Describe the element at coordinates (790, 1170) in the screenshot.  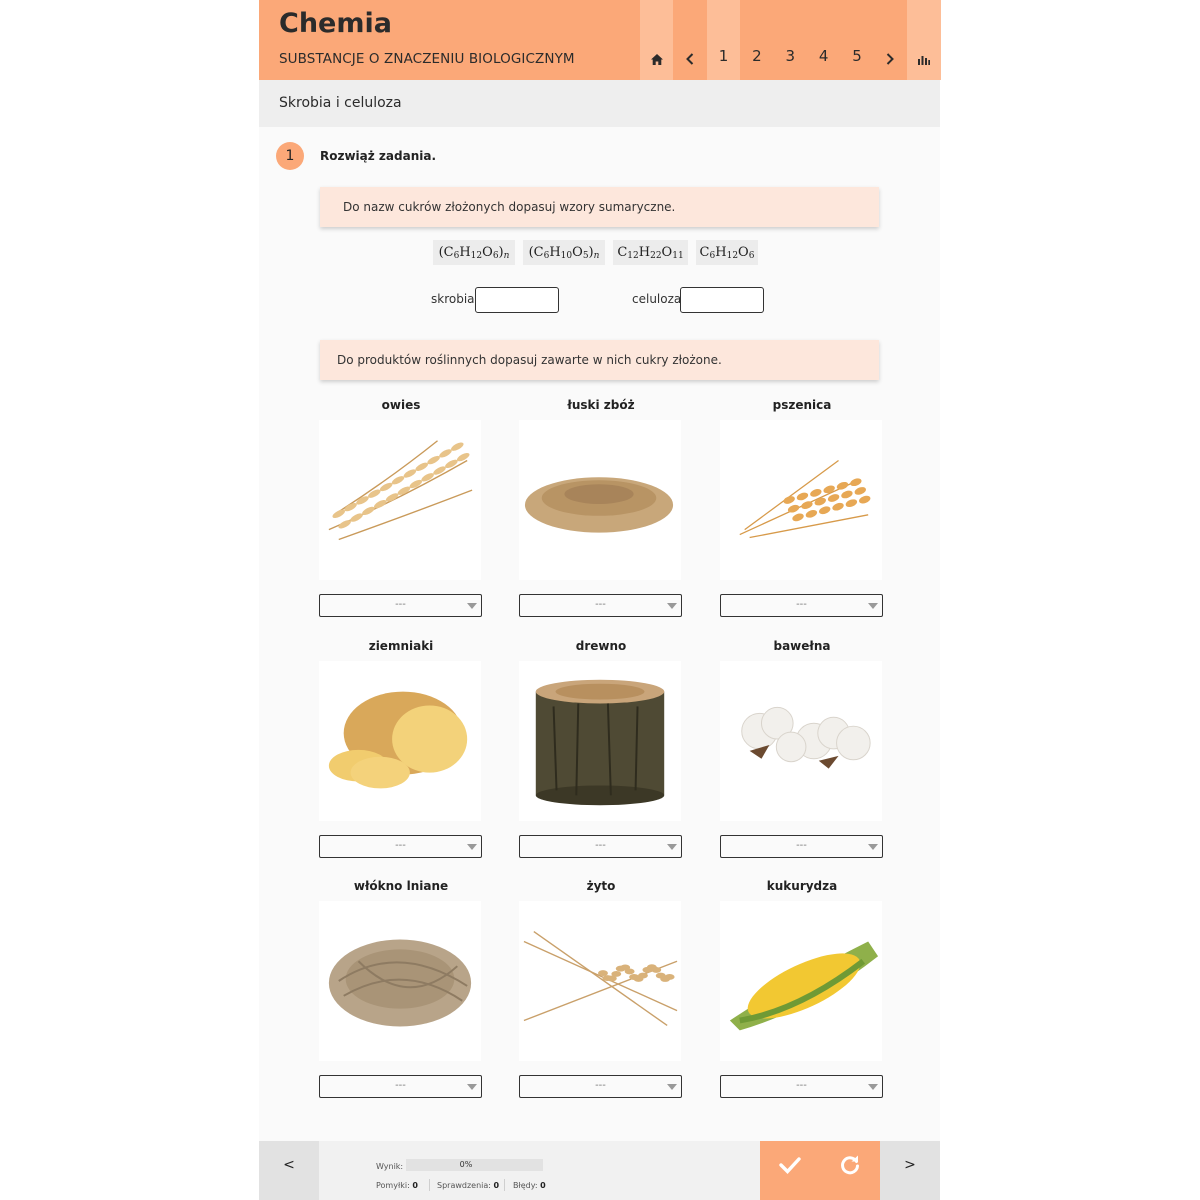
I see `check-button` at that location.